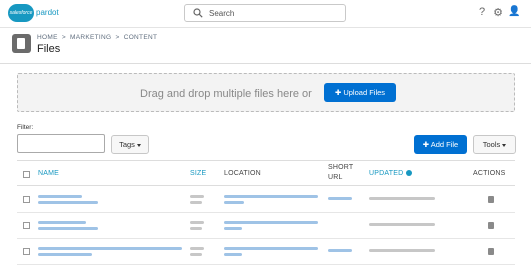 Image resolution: width=531 pixels, height=265 pixels. I want to click on tools-dropdown-button: Tools, so click(494, 144).